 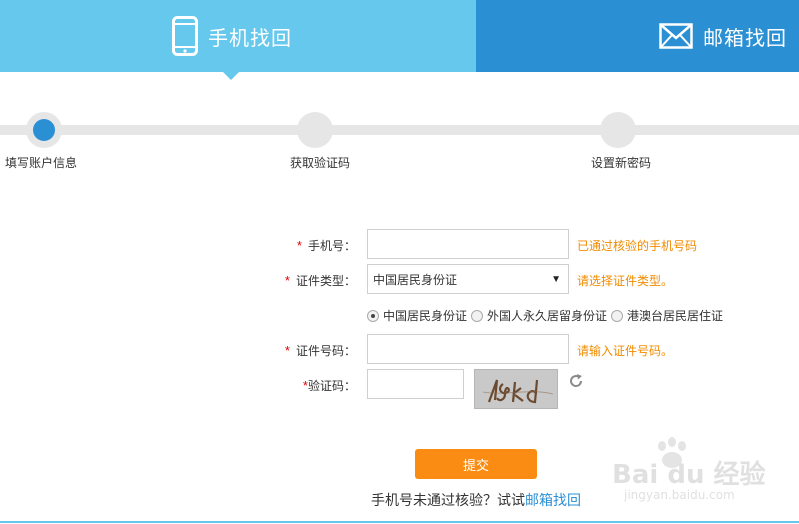 What do you see at coordinates (539, 315) in the screenshot?
I see `radio-foreign-permanent-id: 外国人永久居留身份证` at bounding box center [539, 315].